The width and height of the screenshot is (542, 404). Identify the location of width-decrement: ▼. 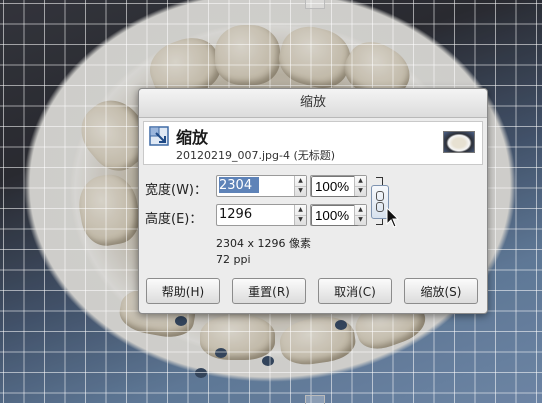
(300, 191).